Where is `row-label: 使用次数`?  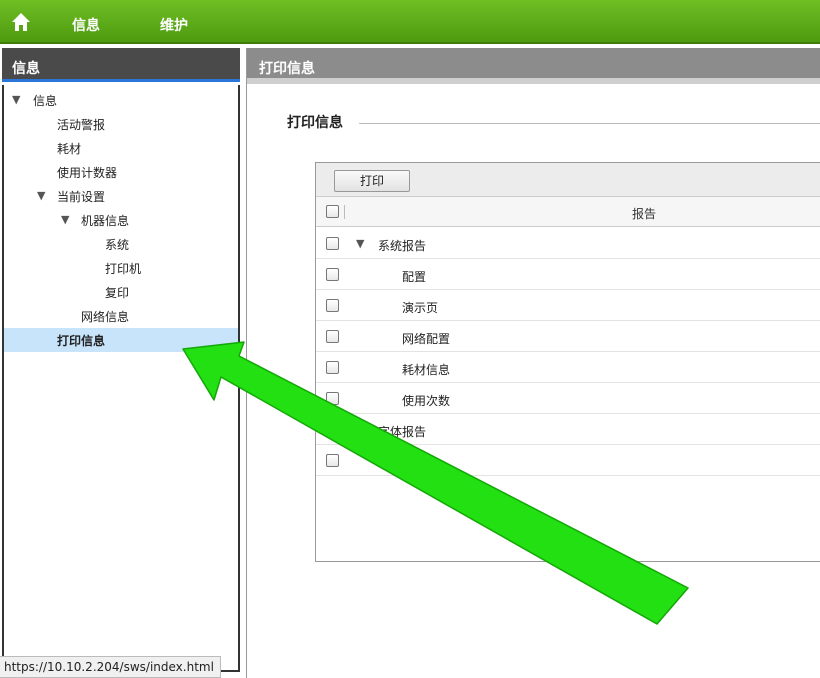 row-label: 使用次数 is located at coordinates (426, 401).